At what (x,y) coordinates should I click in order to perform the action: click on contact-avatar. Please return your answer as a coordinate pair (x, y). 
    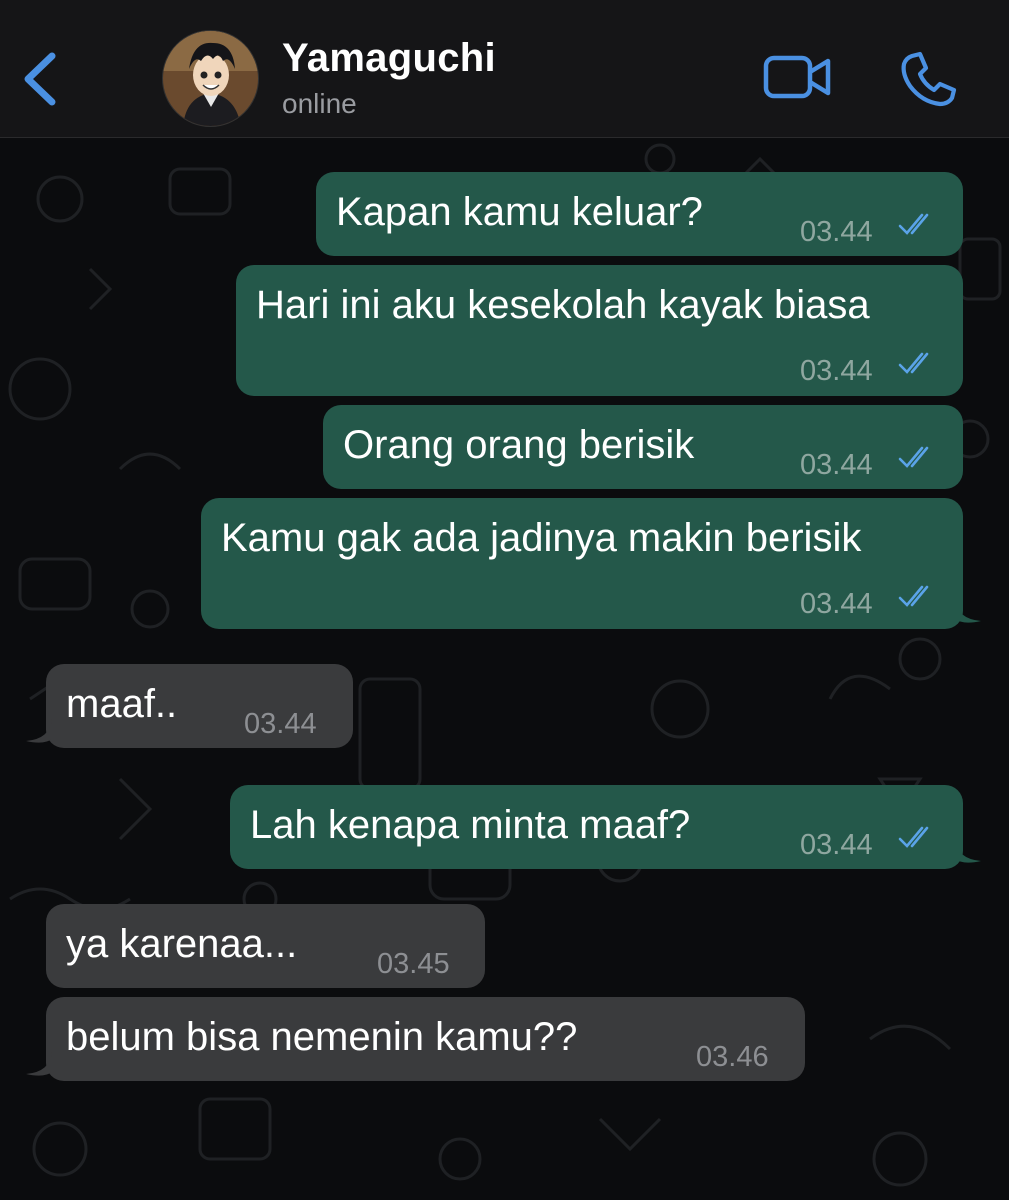
    Looking at the image, I should click on (210, 78).